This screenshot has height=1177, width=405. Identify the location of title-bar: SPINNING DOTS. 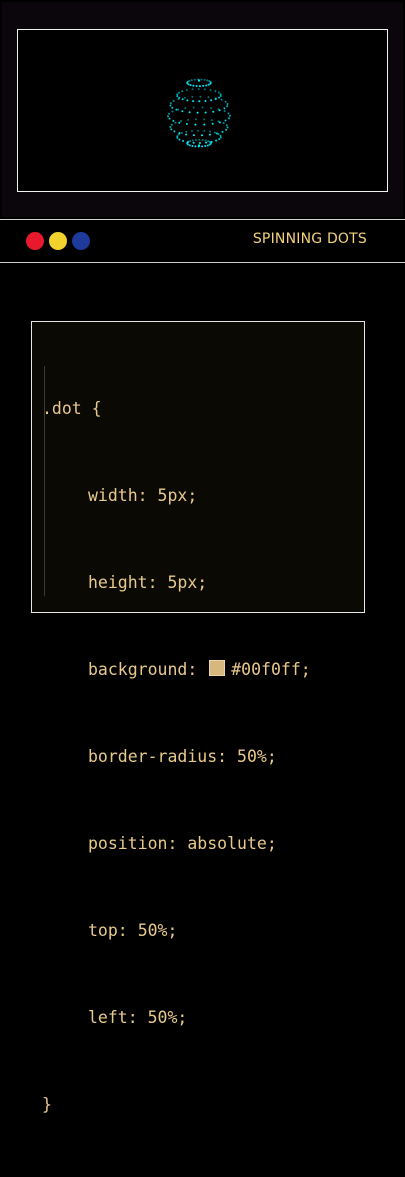
(202, 241).